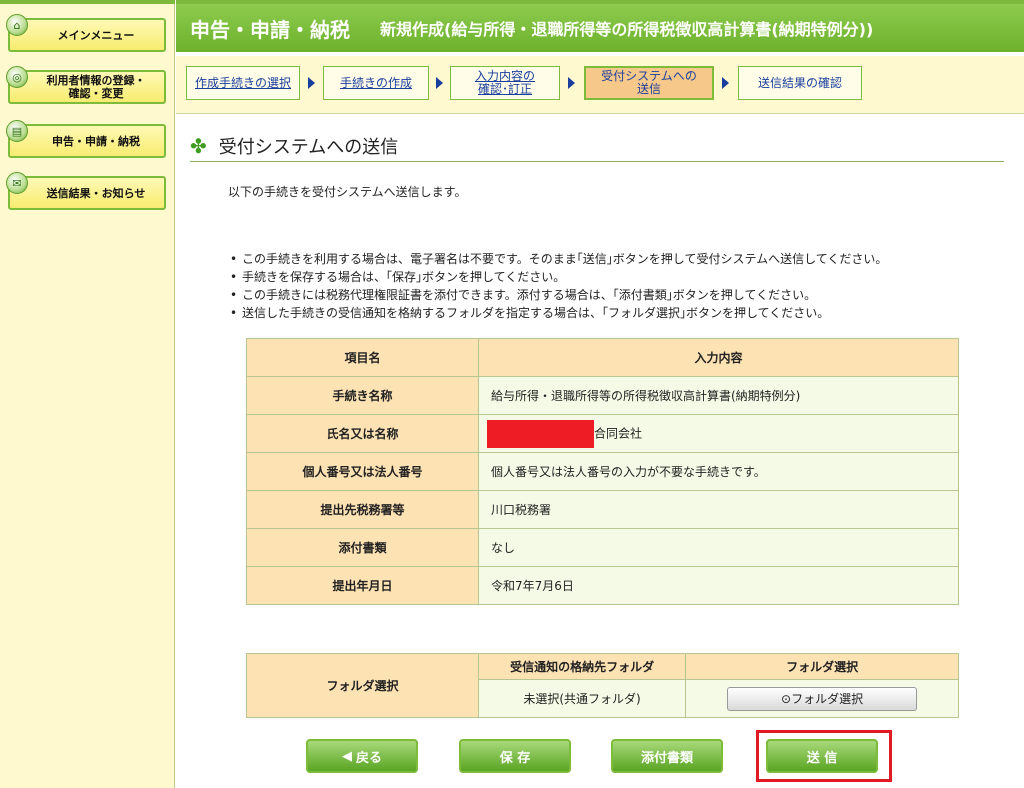  What do you see at coordinates (96, 35) in the screenshot?
I see `nav-main-menu-label: メインメニュー` at bounding box center [96, 35].